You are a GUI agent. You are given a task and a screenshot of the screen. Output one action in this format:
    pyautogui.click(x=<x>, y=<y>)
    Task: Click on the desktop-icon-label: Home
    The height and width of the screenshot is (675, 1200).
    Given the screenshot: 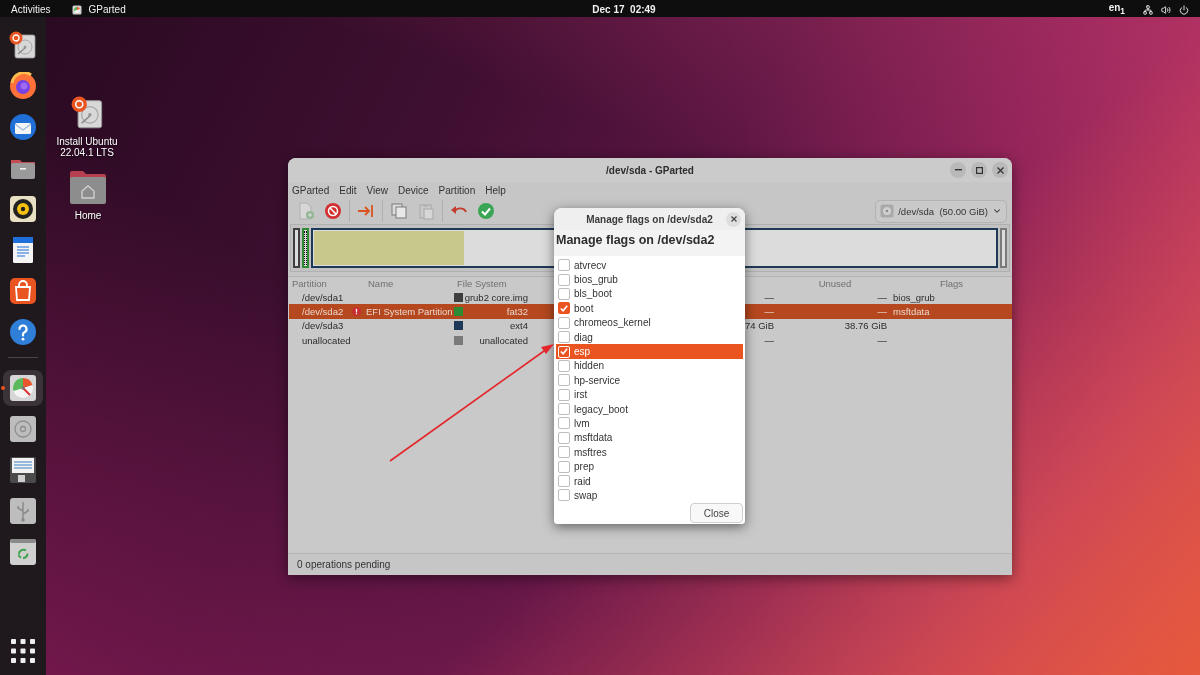 What is the action you would take?
    pyautogui.click(x=88, y=215)
    